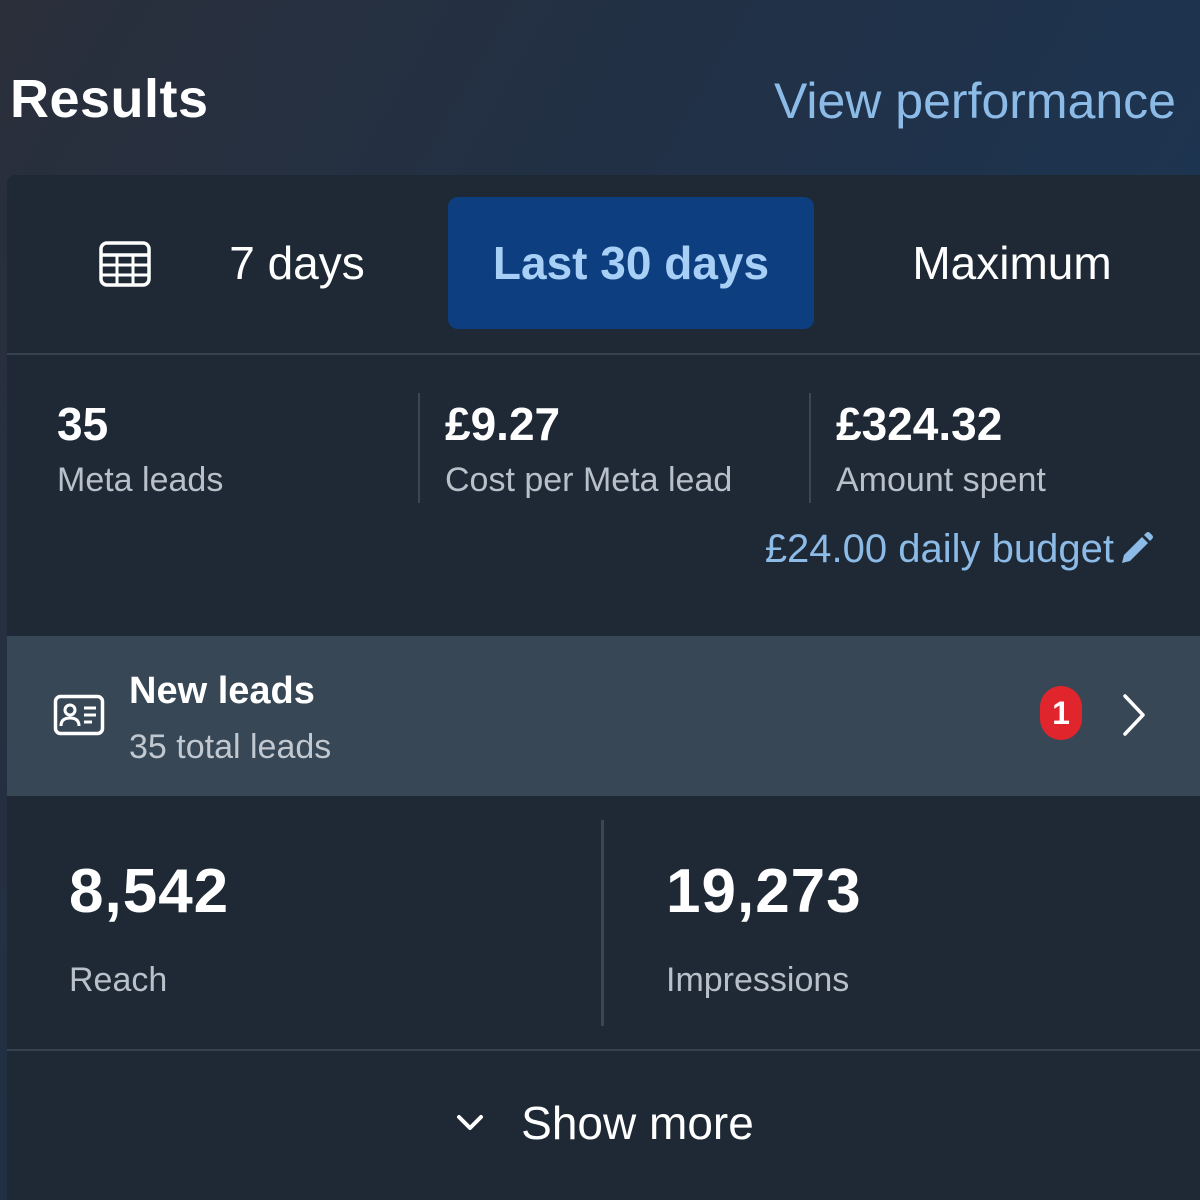 The height and width of the screenshot is (1200, 1200). Describe the element at coordinates (919, 424) in the screenshot. I see `stat-value: £324.32` at that location.